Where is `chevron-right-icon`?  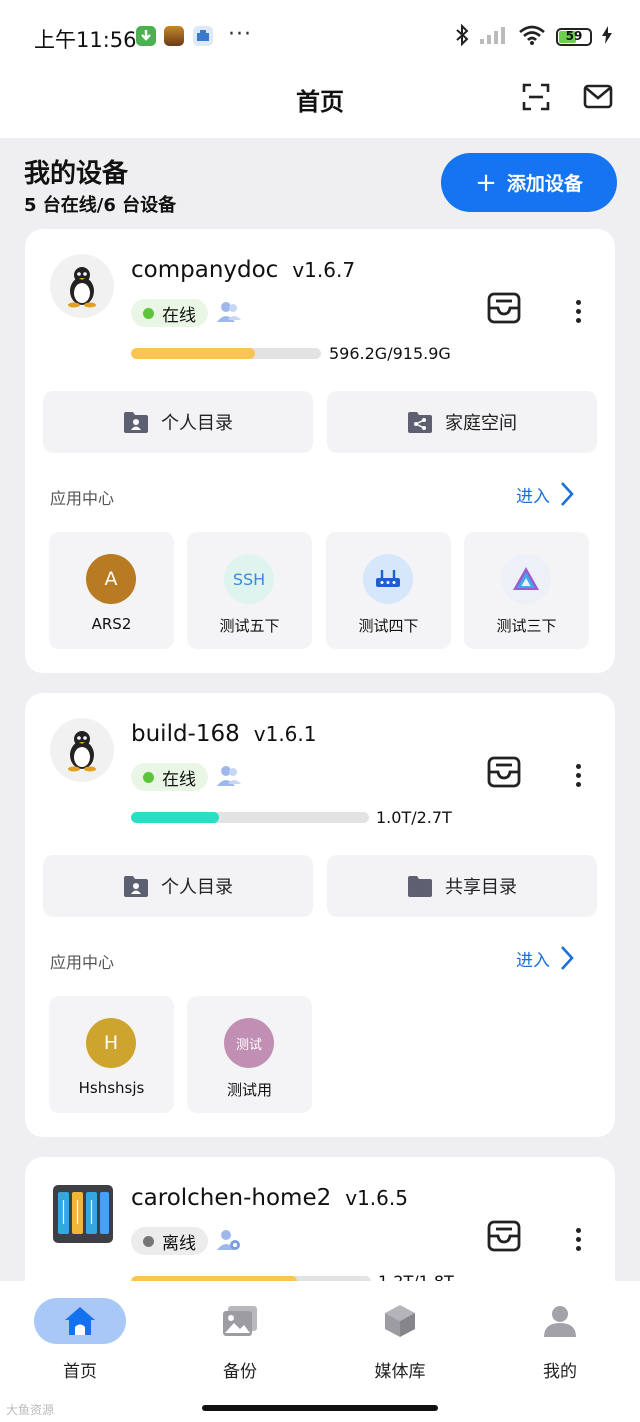
chevron-right-icon is located at coordinates (567, 958).